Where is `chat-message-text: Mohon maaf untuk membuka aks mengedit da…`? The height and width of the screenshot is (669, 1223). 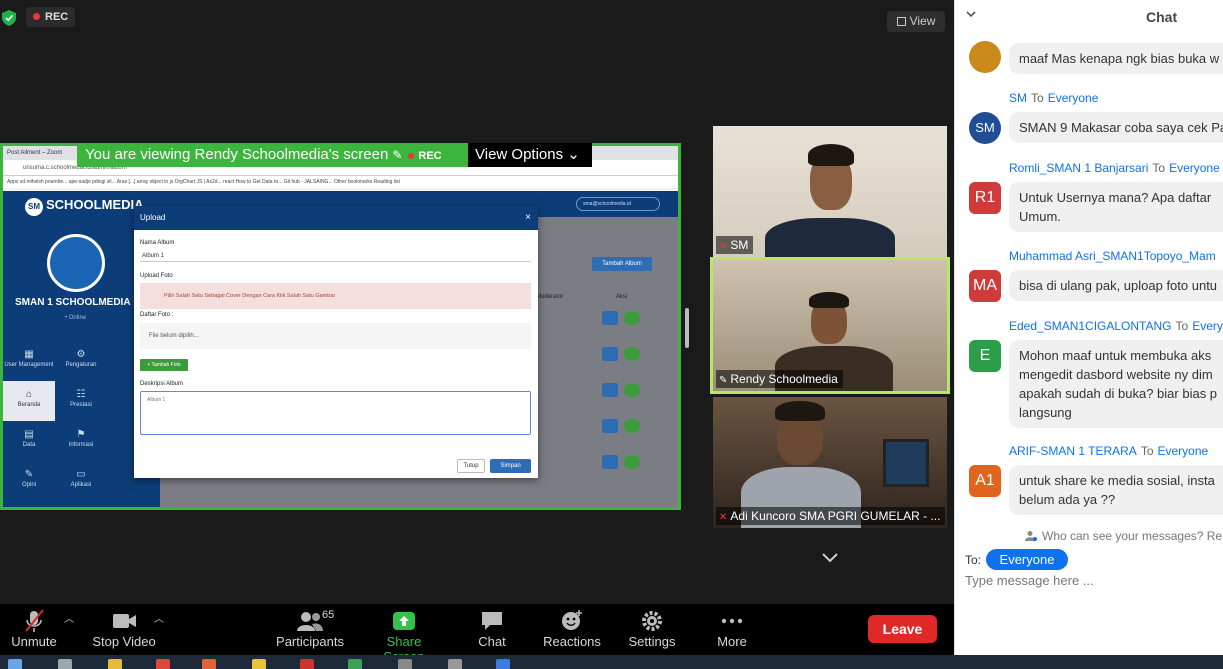 chat-message-text: Mohon maaf untuk membuka aks mengedit da… is located at coordinates (1116, 384).